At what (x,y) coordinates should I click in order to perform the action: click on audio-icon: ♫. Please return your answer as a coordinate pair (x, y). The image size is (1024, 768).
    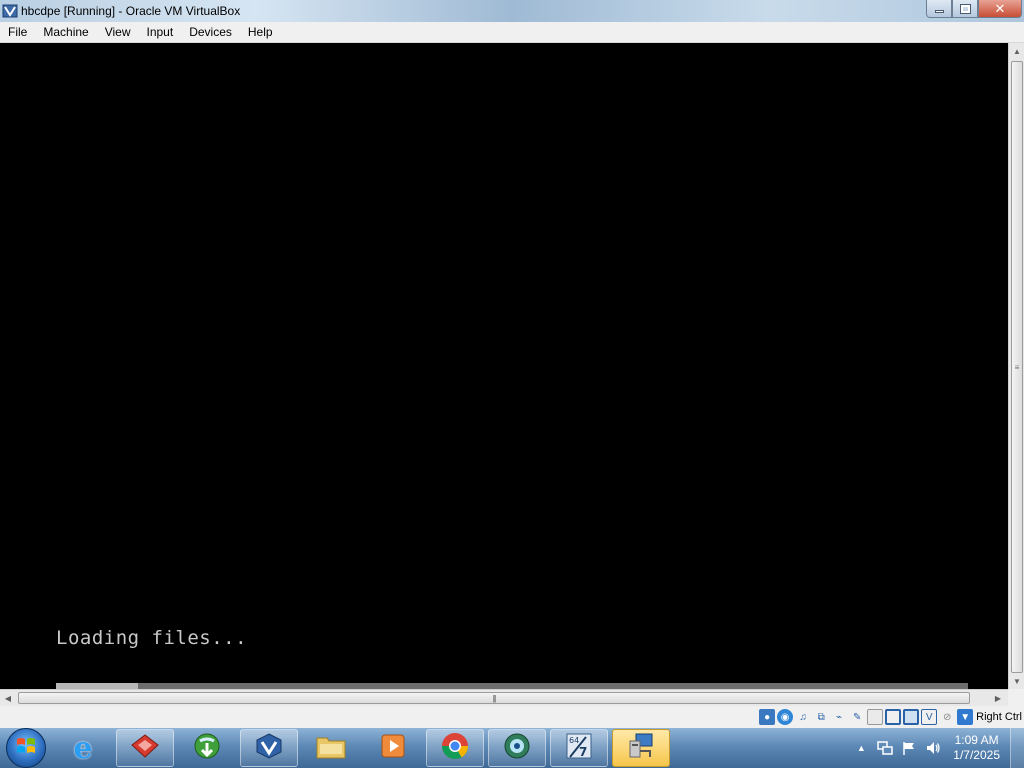
    Looking at the image, I should click on (803, 717).